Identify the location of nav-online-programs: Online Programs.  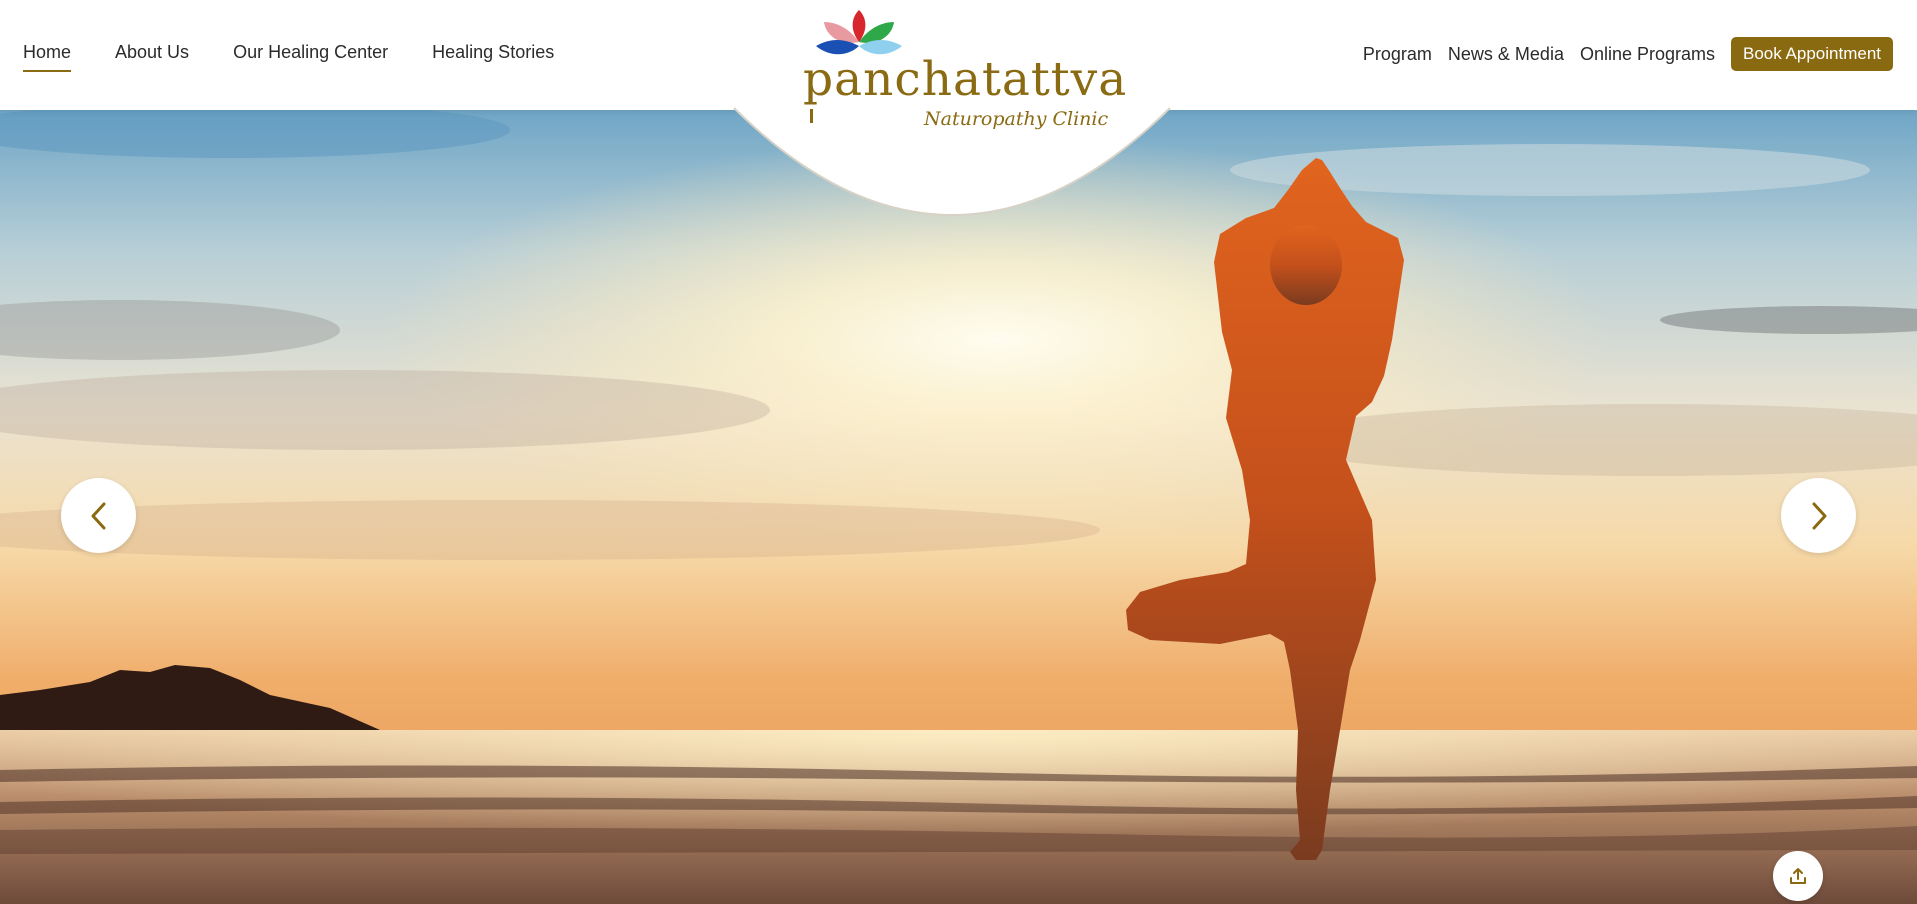
(1647, 54).